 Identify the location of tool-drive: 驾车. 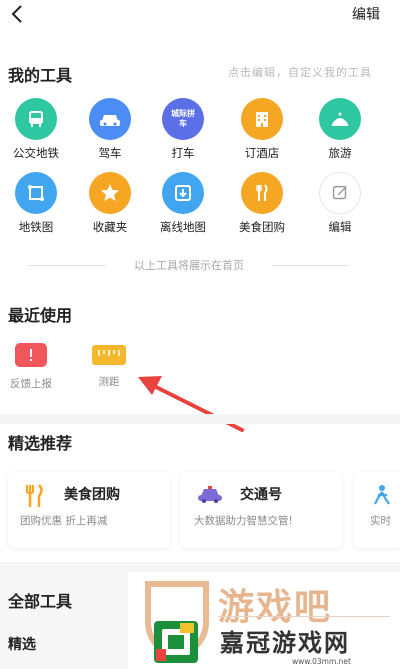
(110, 129).